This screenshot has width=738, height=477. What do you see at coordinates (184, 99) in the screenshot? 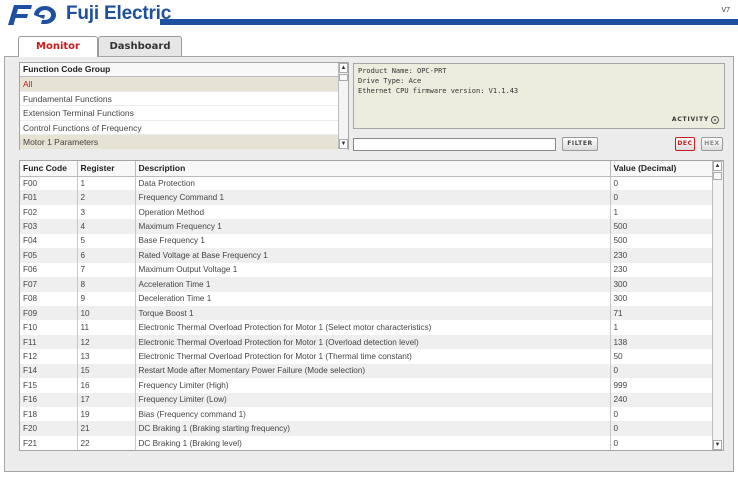
I see `group-item-fundamental: Fundamental Functions` at bounding box center [184, 99].